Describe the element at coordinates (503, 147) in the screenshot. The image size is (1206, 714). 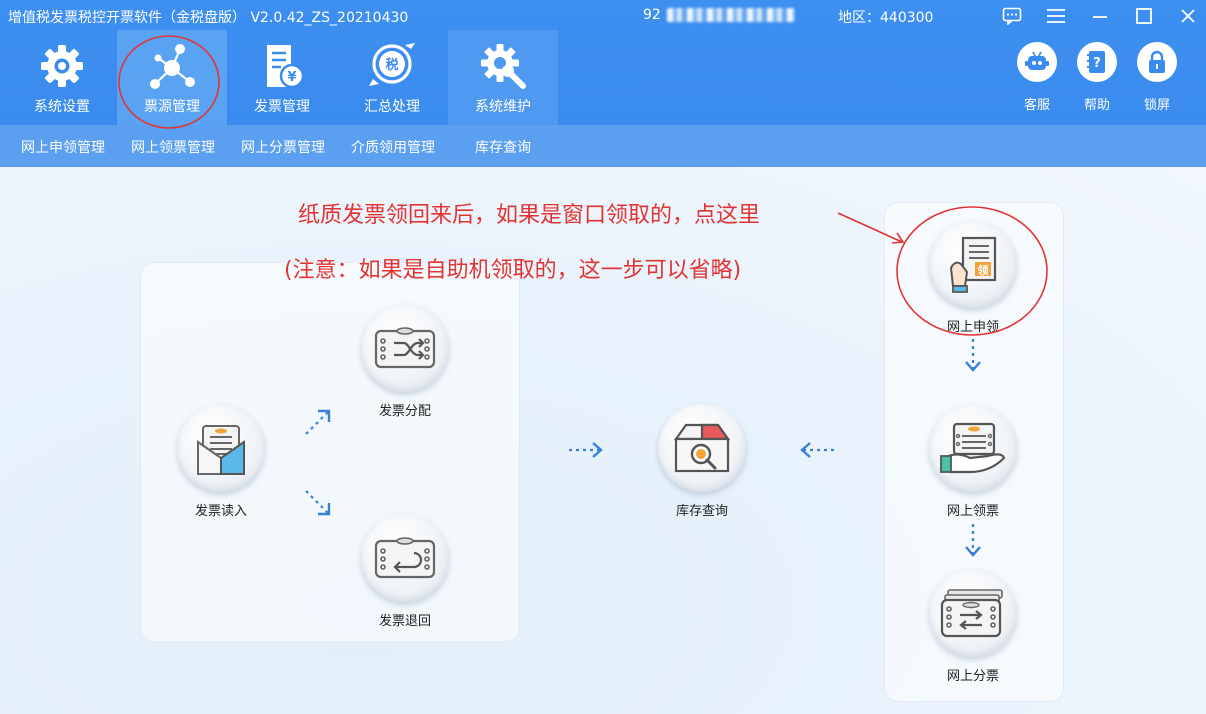
I see `subnav-inventory-query: 库存查询` at that location.